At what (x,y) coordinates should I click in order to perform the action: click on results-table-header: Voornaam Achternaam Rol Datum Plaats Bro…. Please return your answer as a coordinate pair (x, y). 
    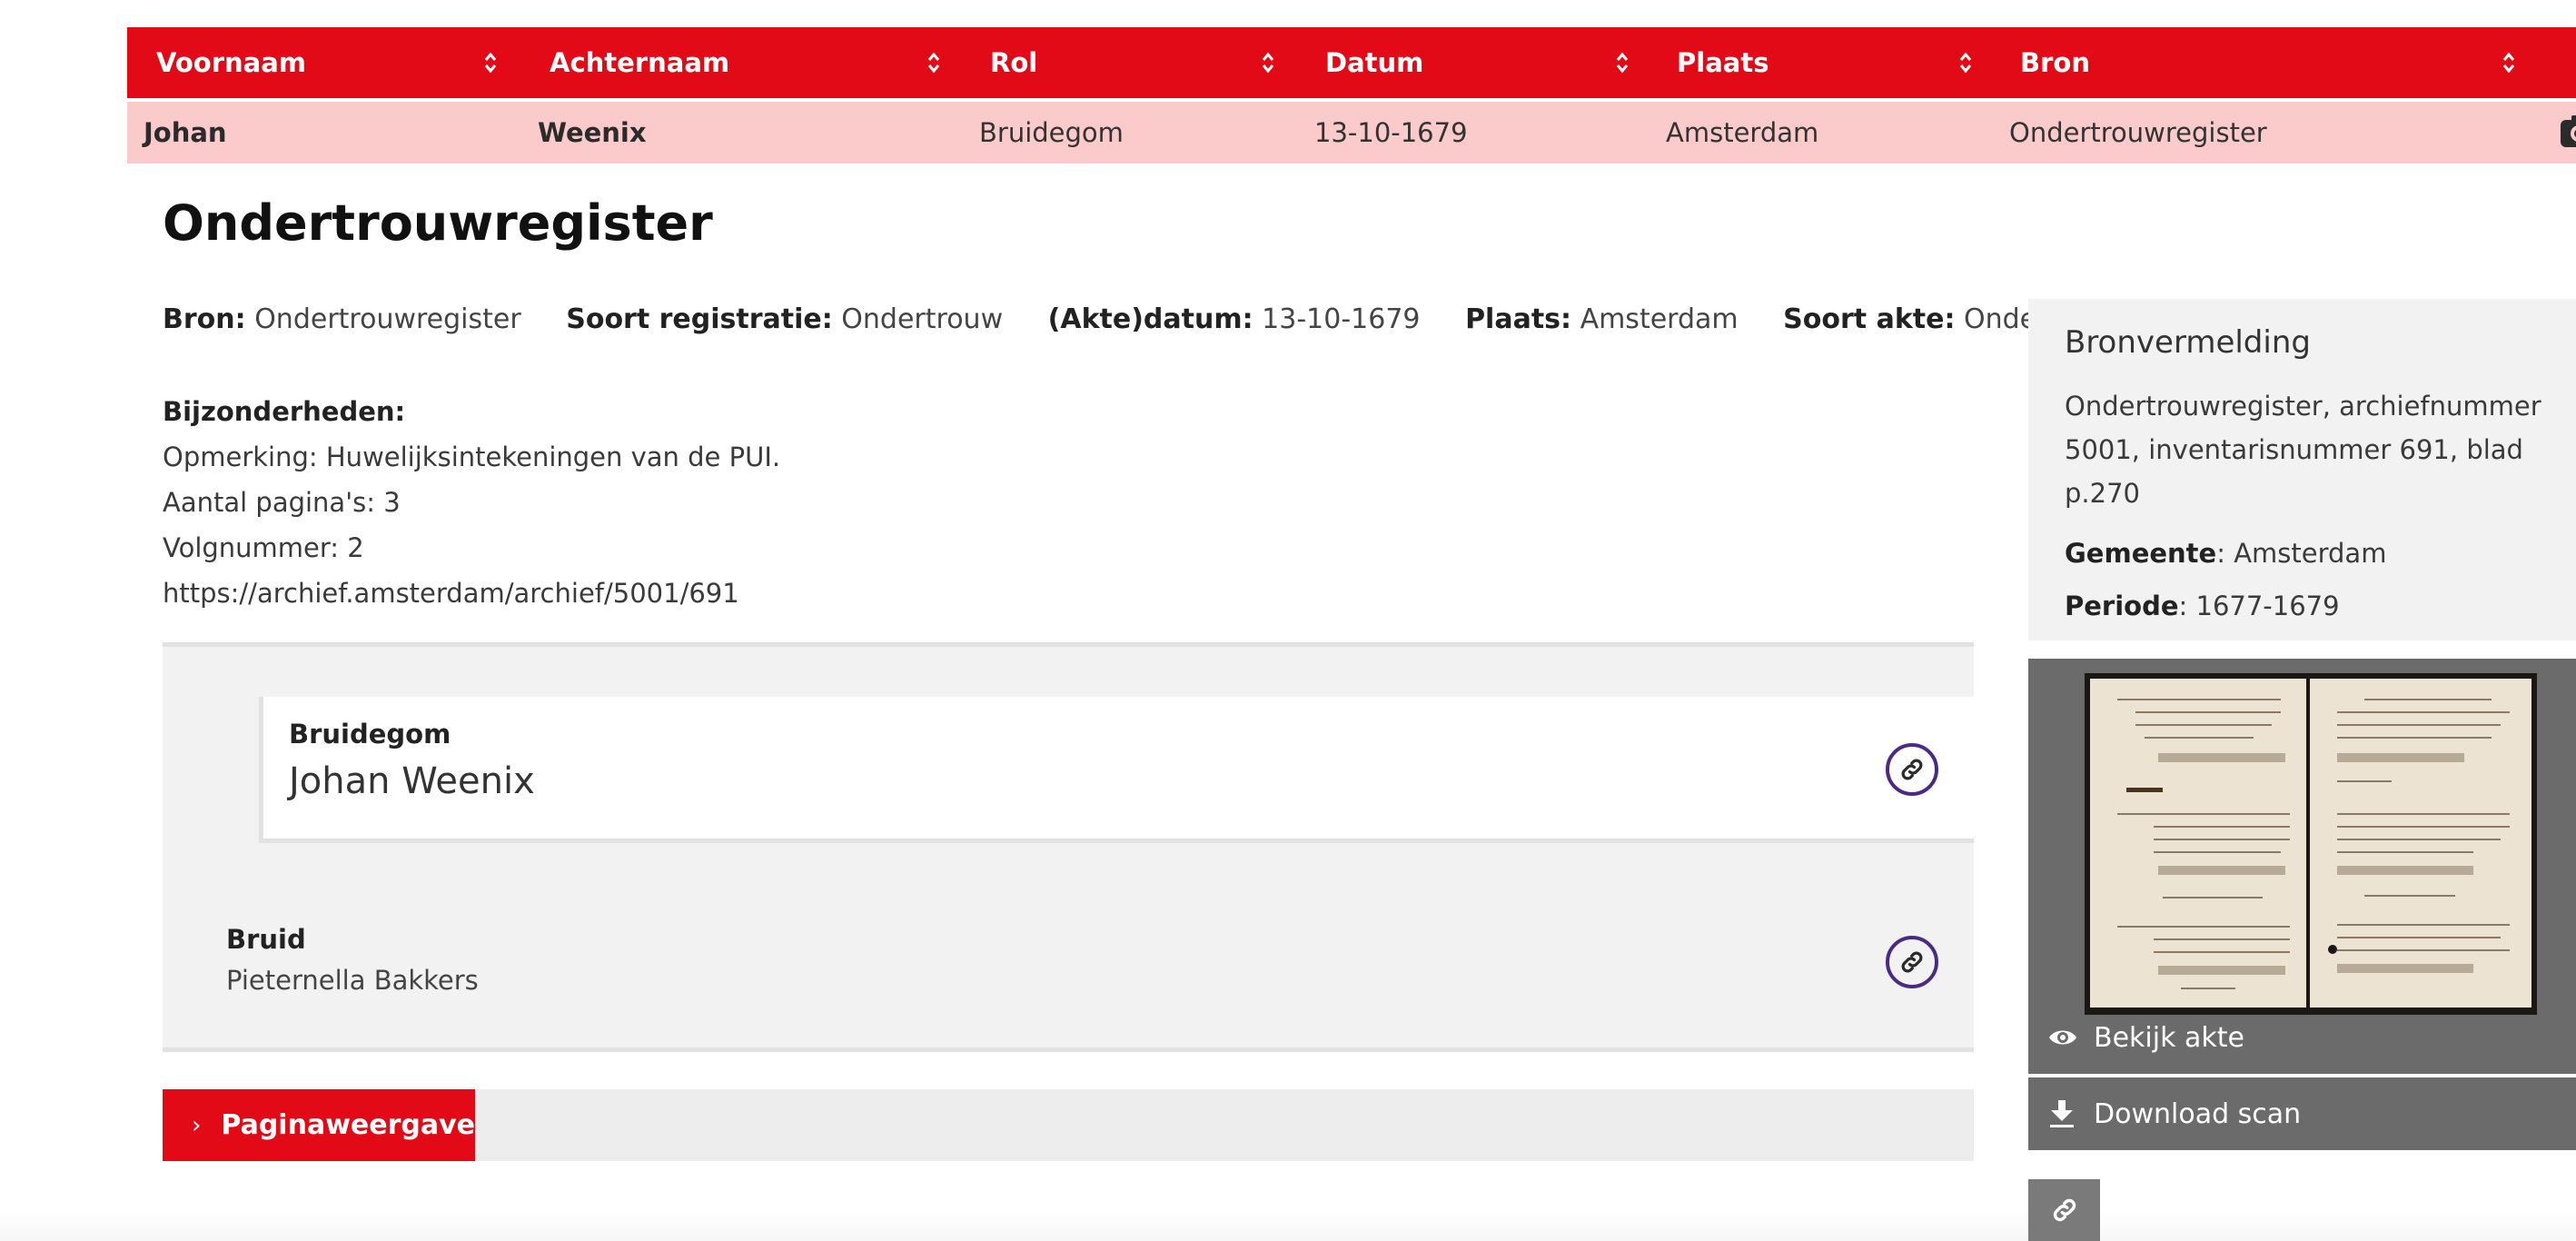
    Looking at the image, I should click on (1351, 62).